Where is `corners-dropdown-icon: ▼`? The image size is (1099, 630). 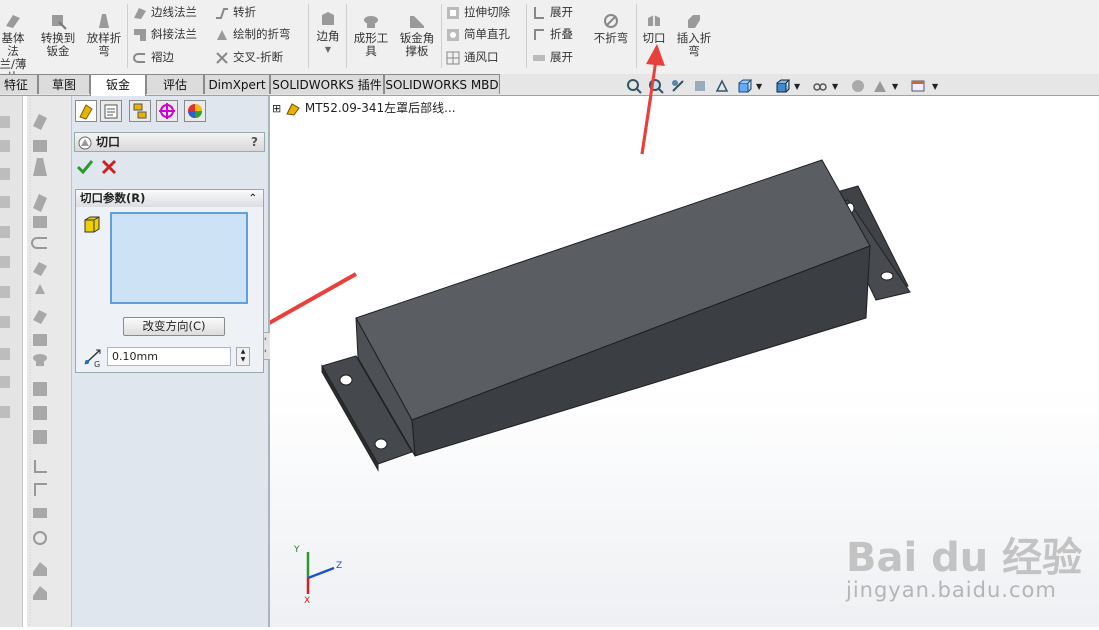
corners-dropdown-icon: ▼ is located at coordinates (328, 49).